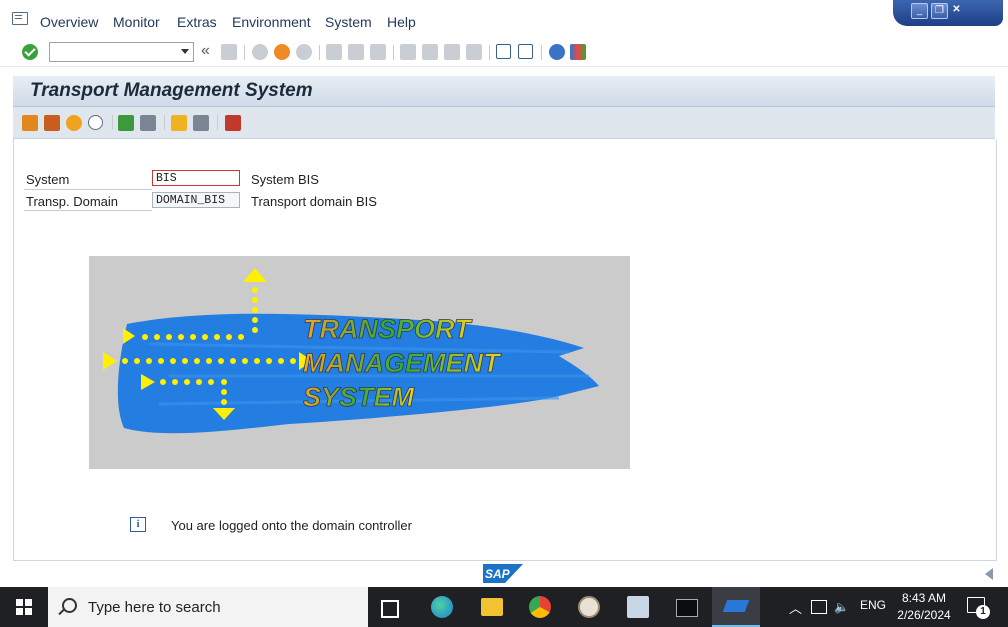 Image resolution: width=1008 pixels, height=627 pixels. I want to click on cancel-icon, so click(304, 52).